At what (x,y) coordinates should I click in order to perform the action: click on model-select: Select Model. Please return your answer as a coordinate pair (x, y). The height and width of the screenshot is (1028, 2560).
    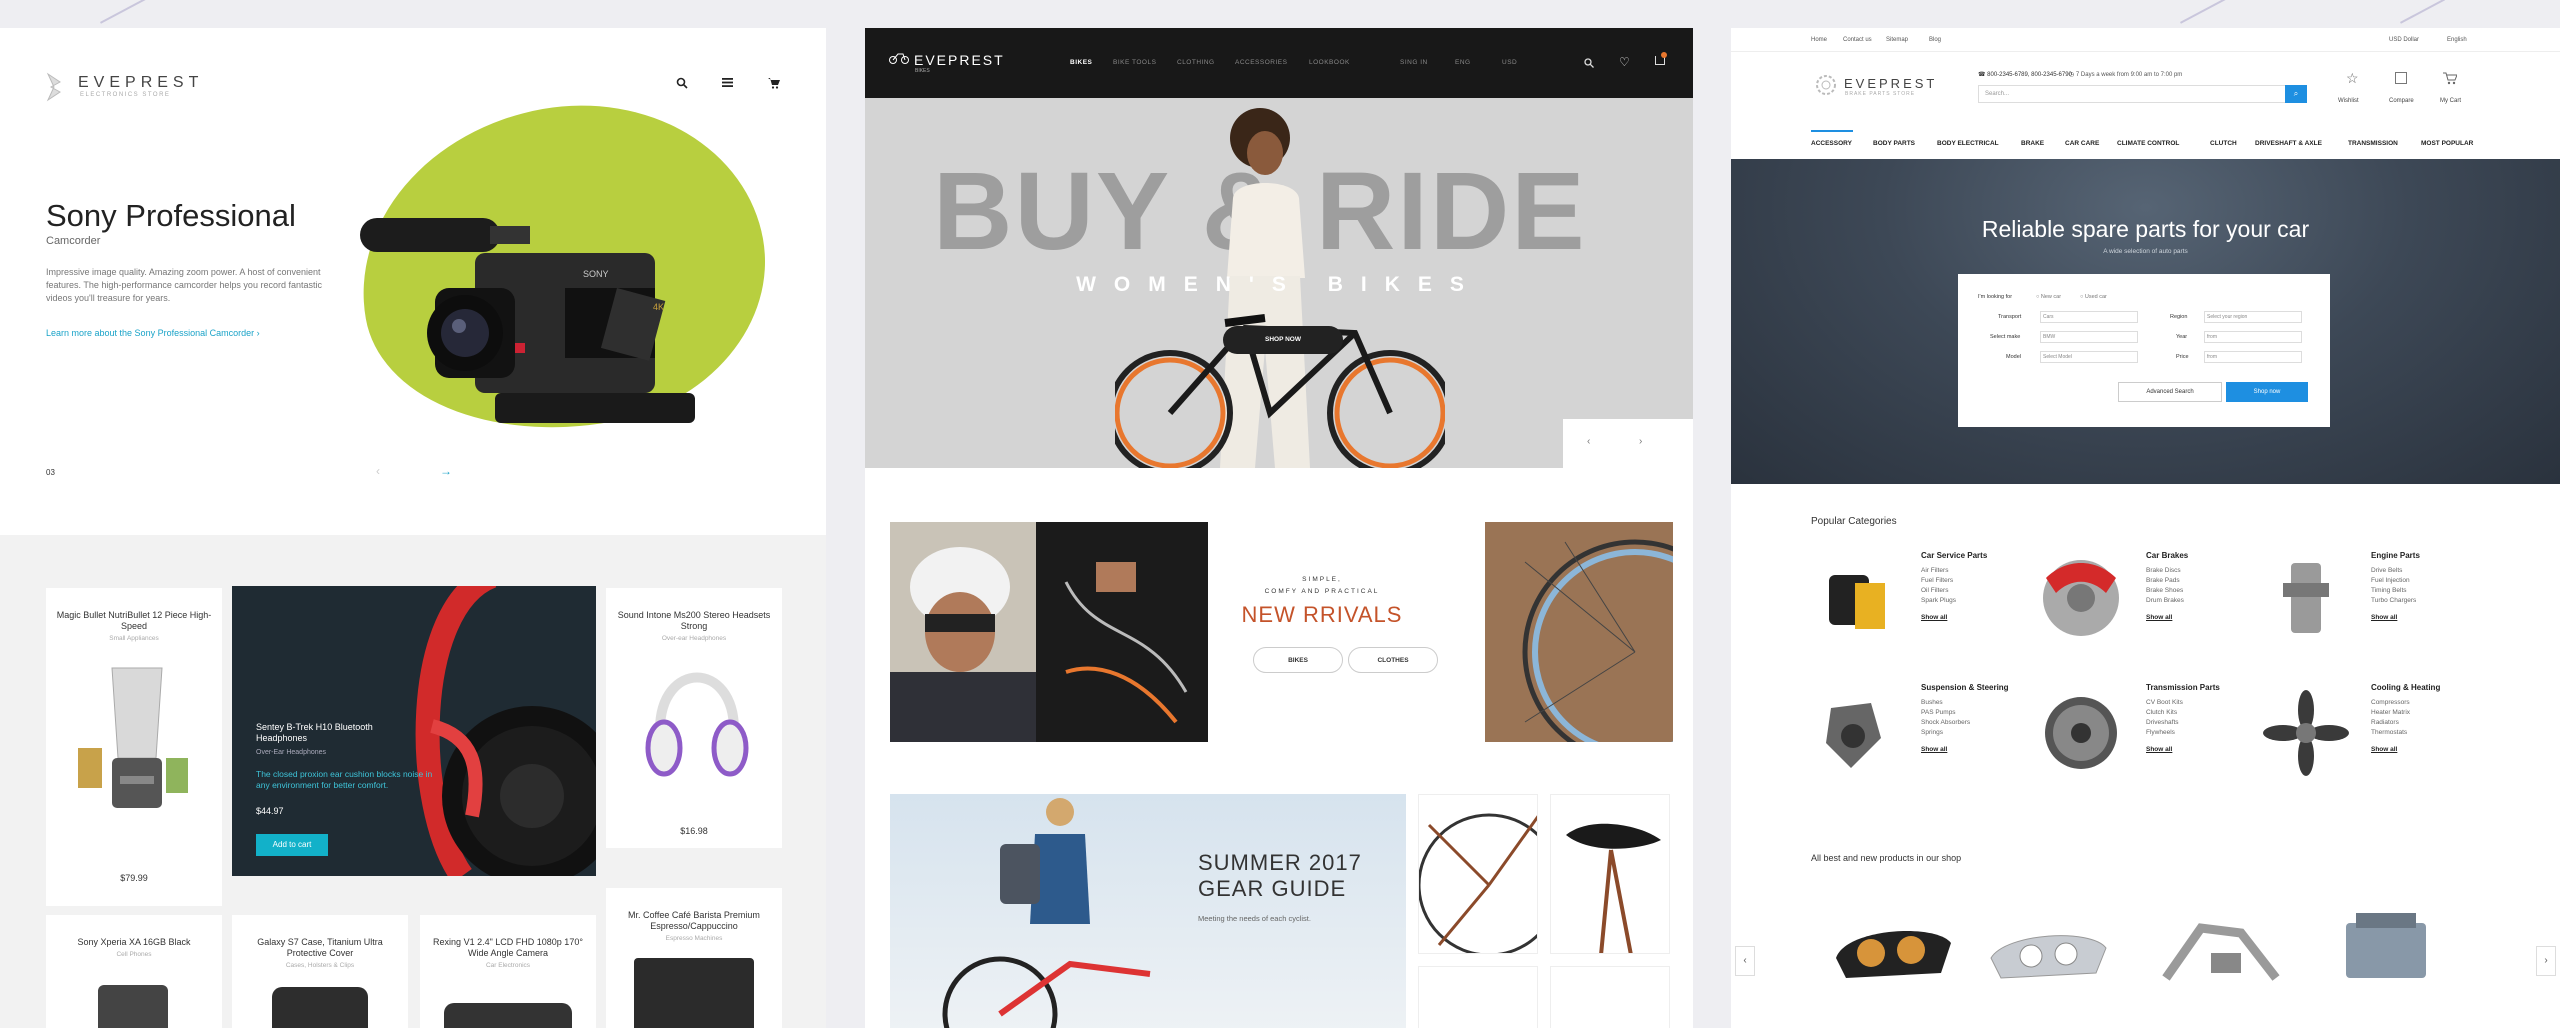
    Looking at the image, I should click on (2089, 357).